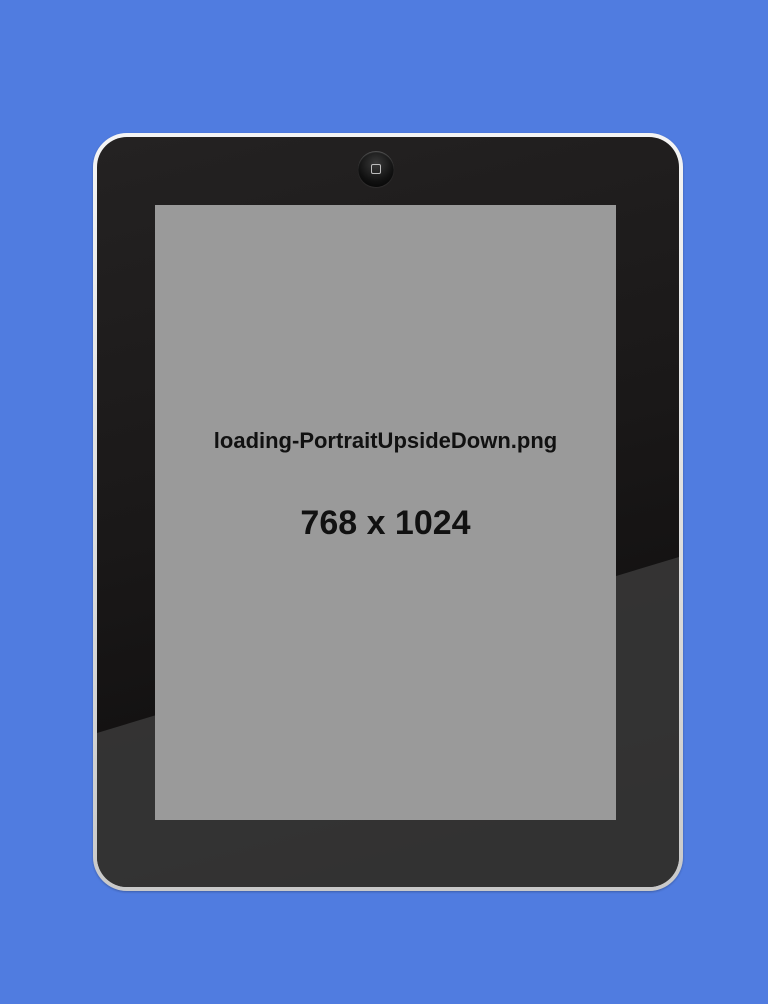 Image resolution: width=768 pixels, height=1004 pixels. What do you see at coordinates (385, 440) in the screenshot?
I see `screen-filename-label: loading-PortraitUpsideDown.png` at bounding box center [385, 440].